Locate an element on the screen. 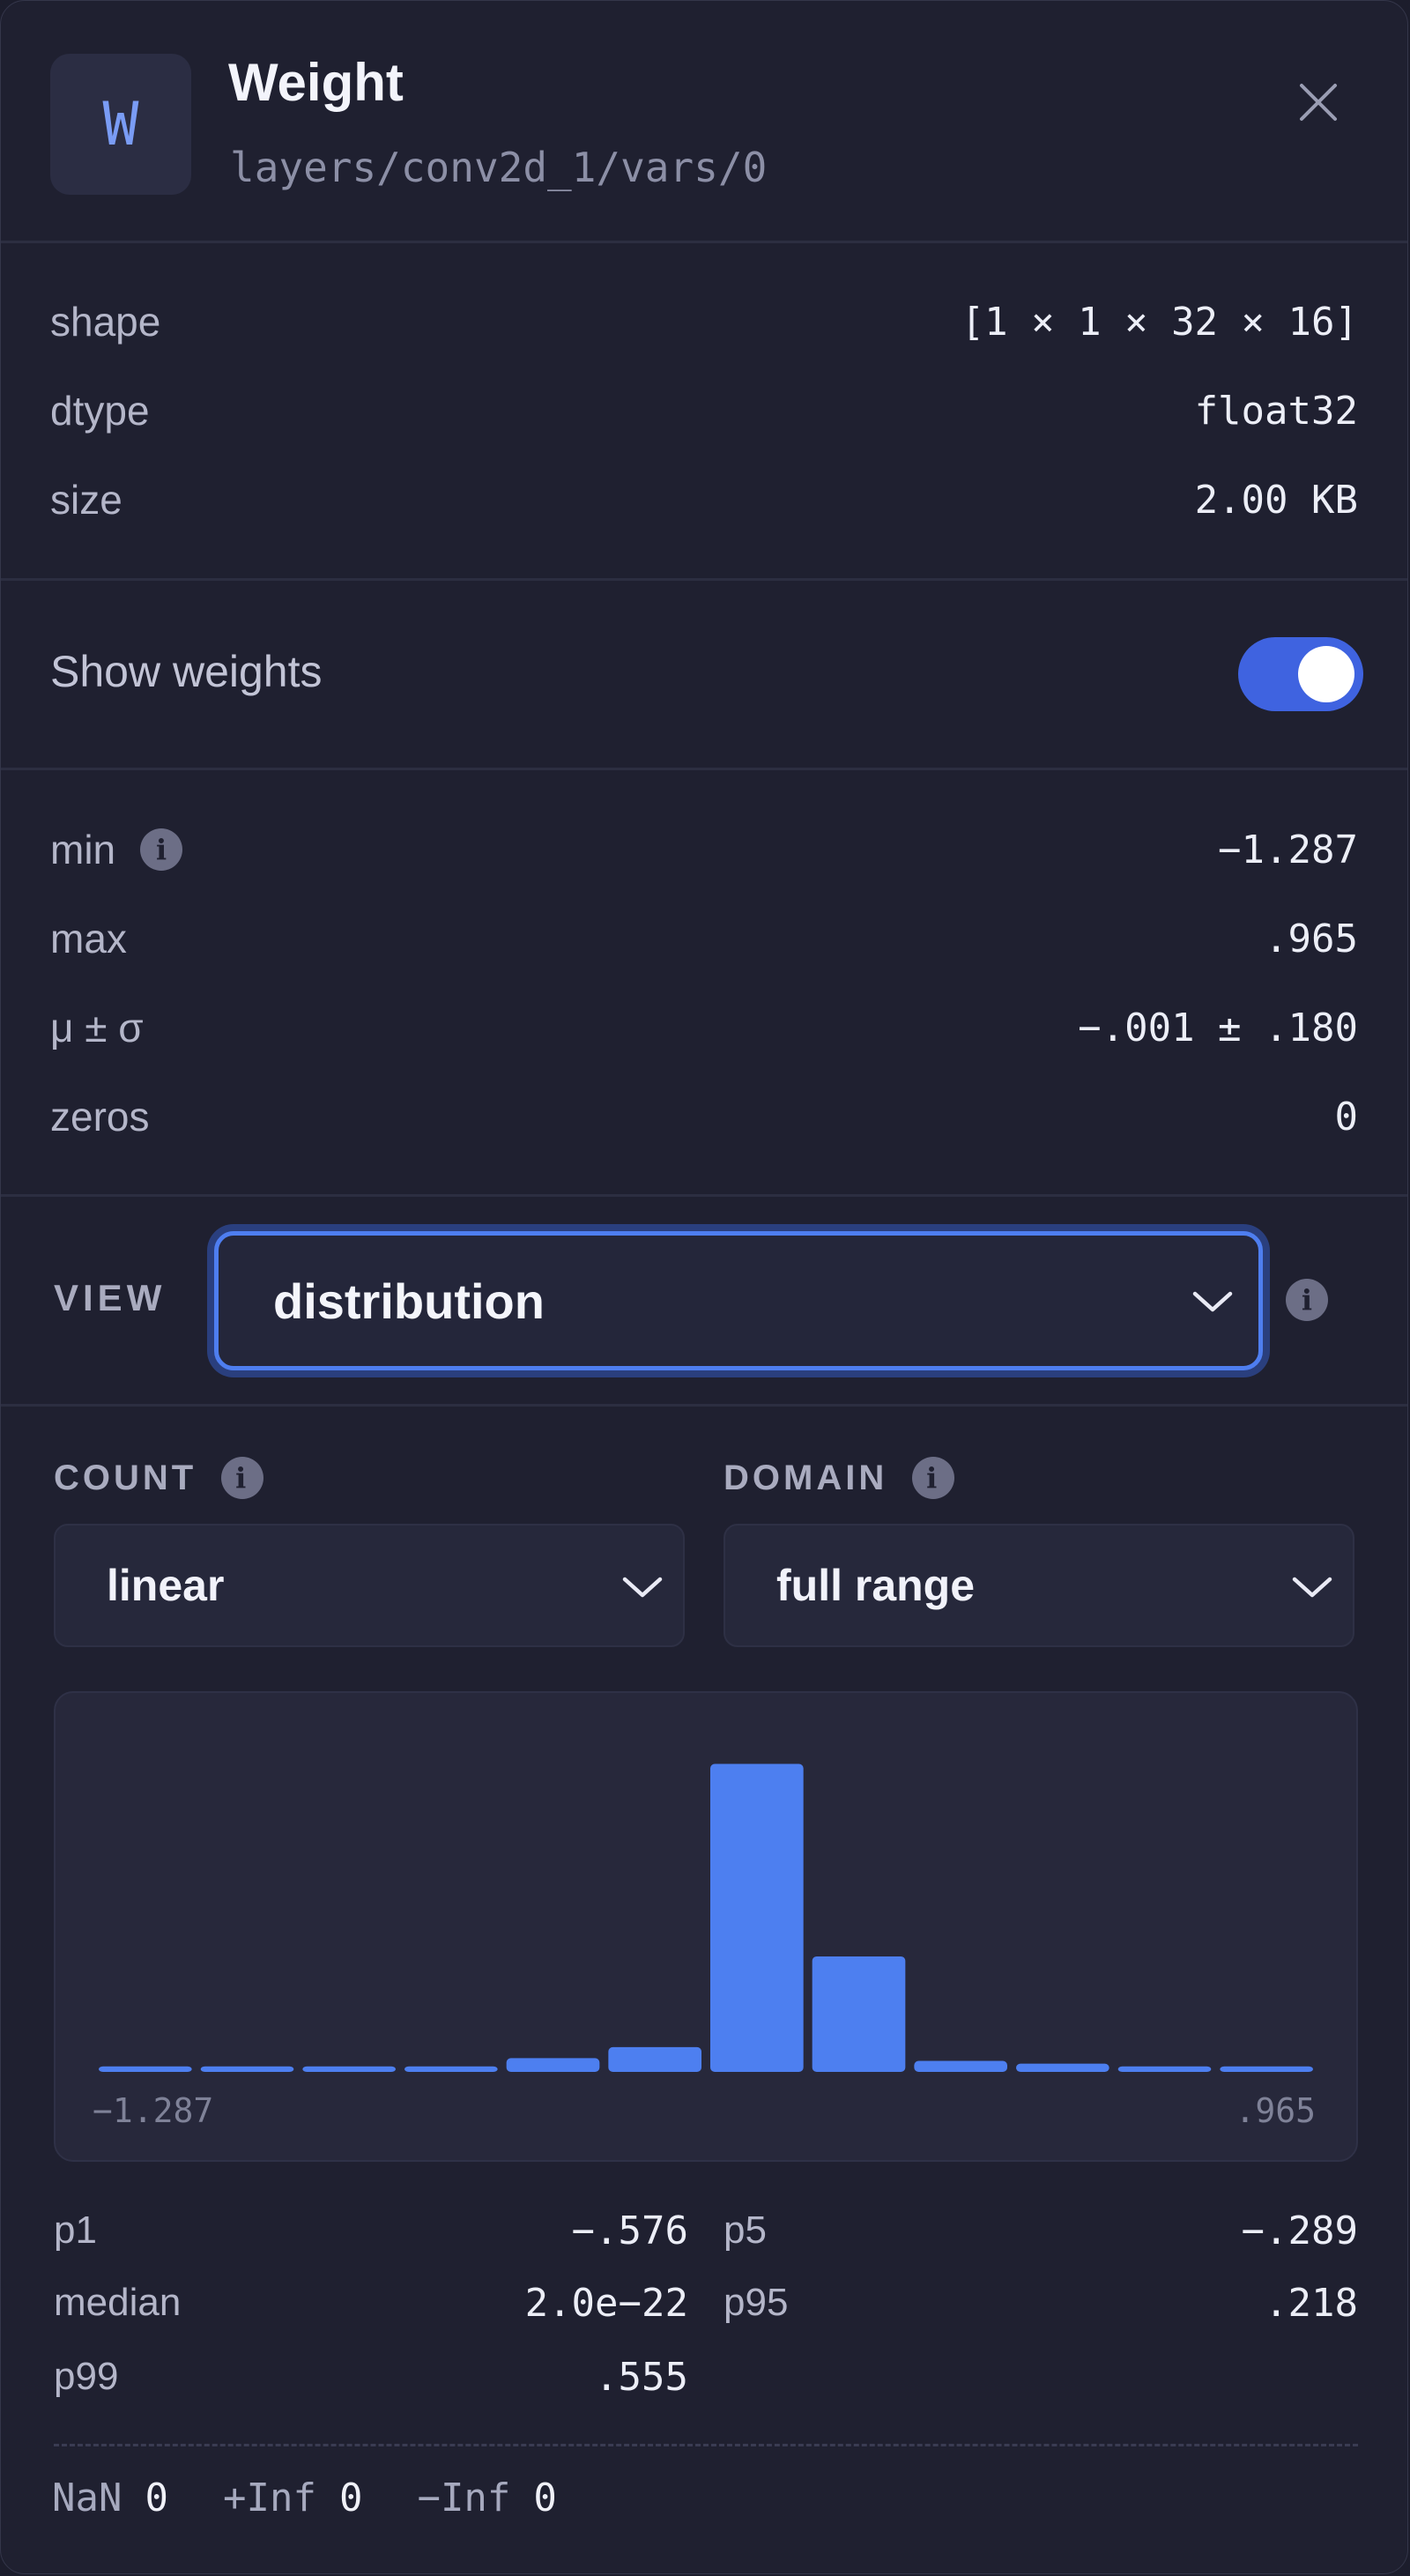  p5-row: p5 −.289 is located at coordinates (1041, 2230).